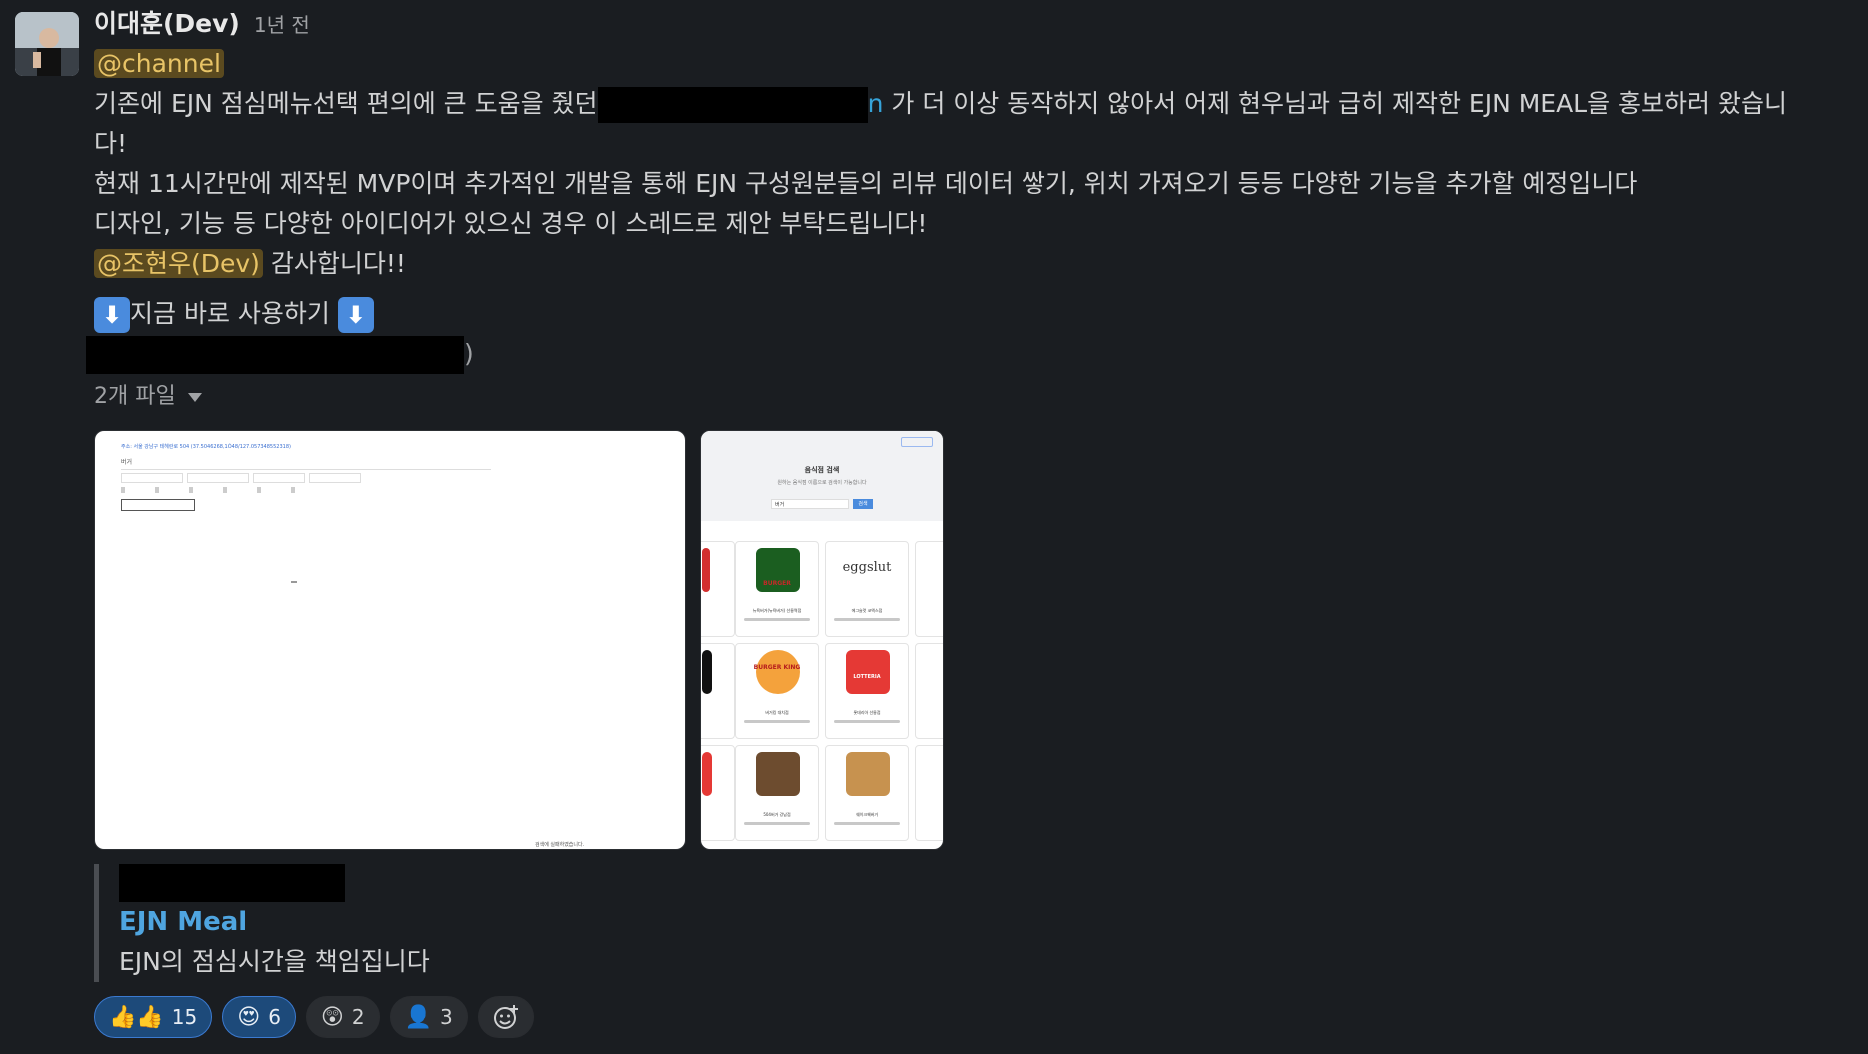 This screenshot has height=1054, width=1868. Describe the element at coordinates (867, 712) in the screenshot. I see `card-name: 롯데리아 선릉점` at that location.